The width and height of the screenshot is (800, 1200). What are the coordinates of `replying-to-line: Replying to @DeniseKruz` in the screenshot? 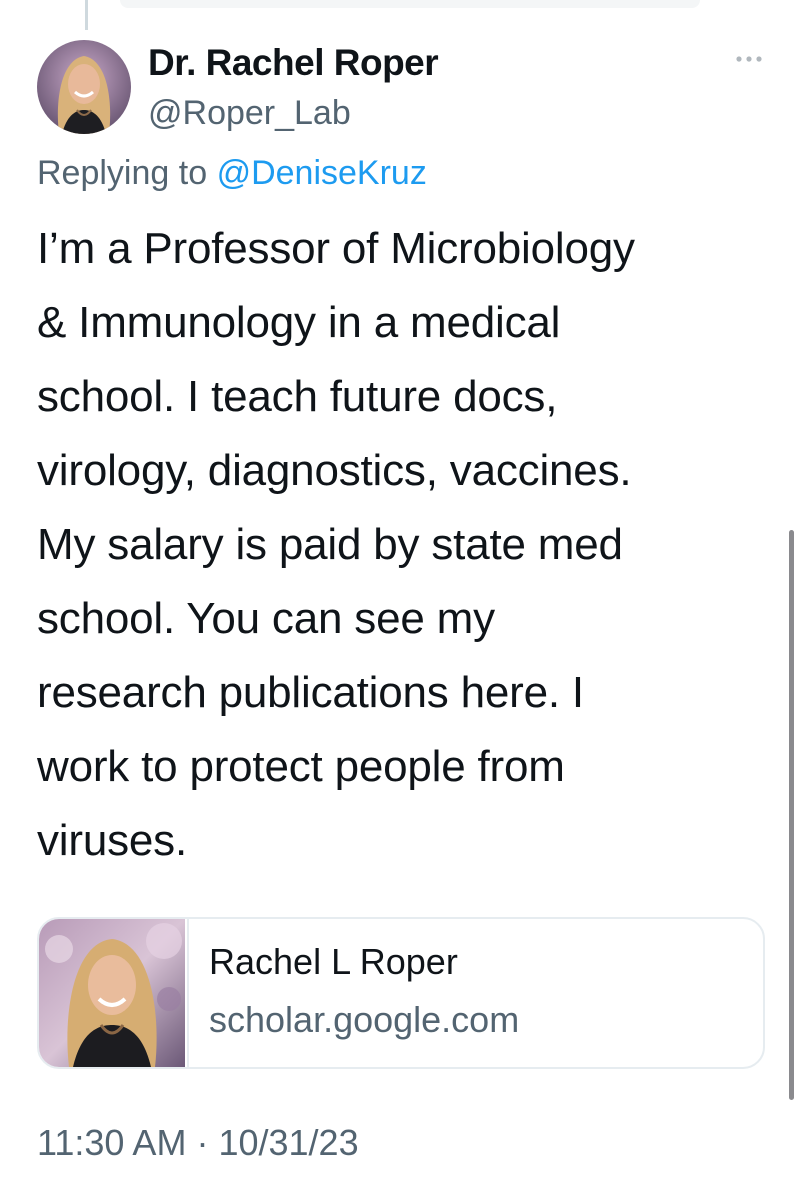 It's located at (232, 173).